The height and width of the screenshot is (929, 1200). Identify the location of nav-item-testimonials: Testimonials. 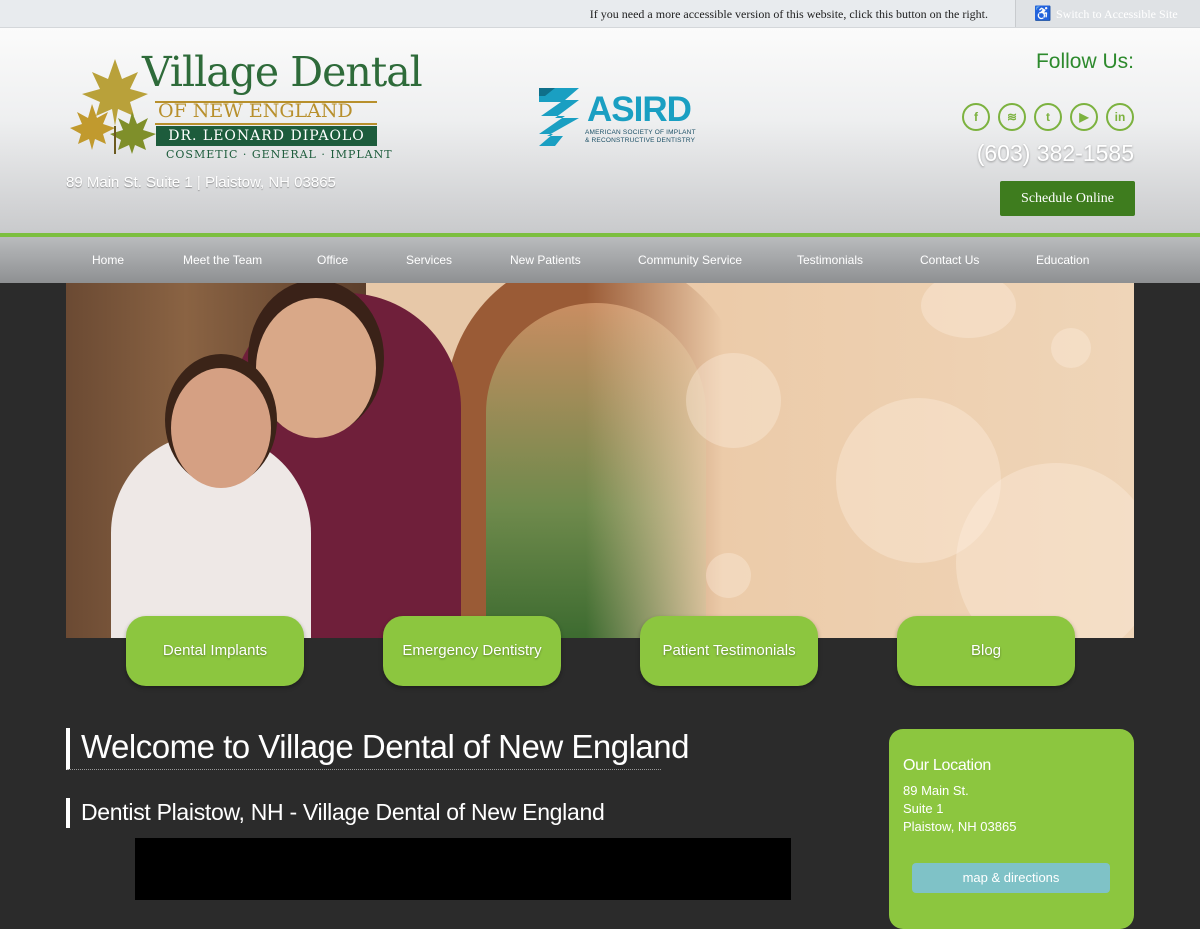
(830, 260).